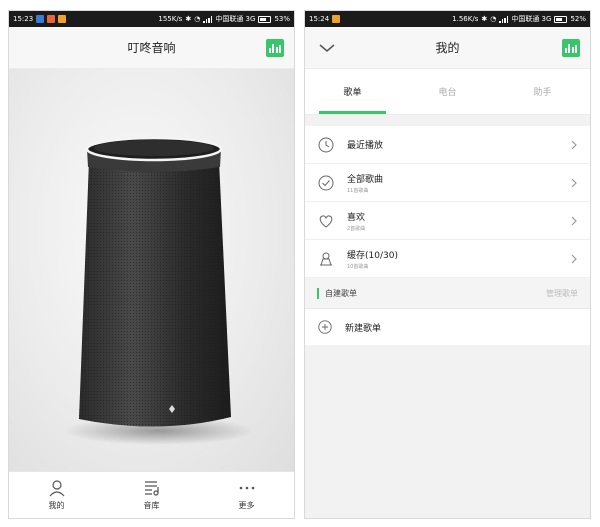 The width and height of the screenshot is (600, 527). Describe the element at coordinates (465, 19) in the screenshot. I see `network-speed: 1.56K/s` at that location.